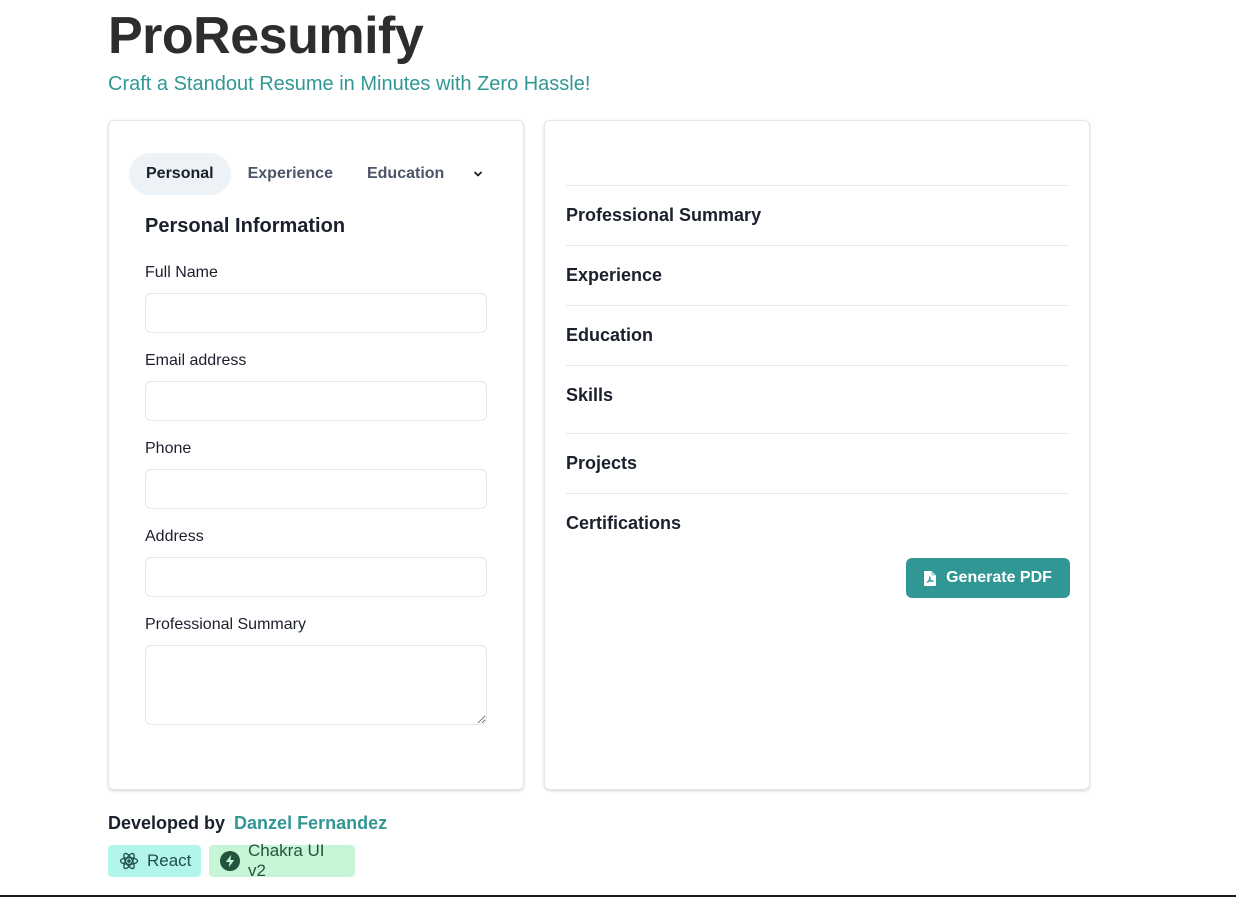 The height and width of the screenshot is (897, 1236). What do you see at coordinates (167, 823) in the screenshot?
I see `developed-by-label: Developed by` at bounding box center [167, 823].